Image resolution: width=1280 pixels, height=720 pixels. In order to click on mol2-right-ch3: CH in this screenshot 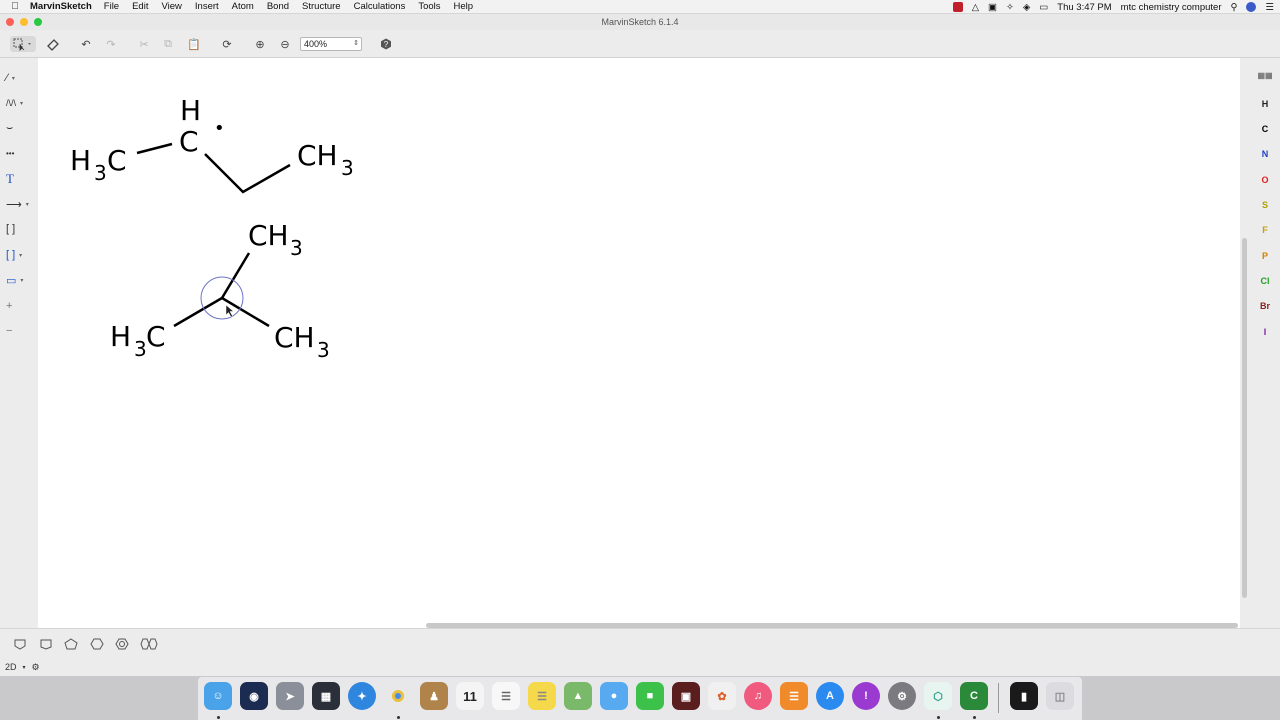, I will do `click(294, 337)`.